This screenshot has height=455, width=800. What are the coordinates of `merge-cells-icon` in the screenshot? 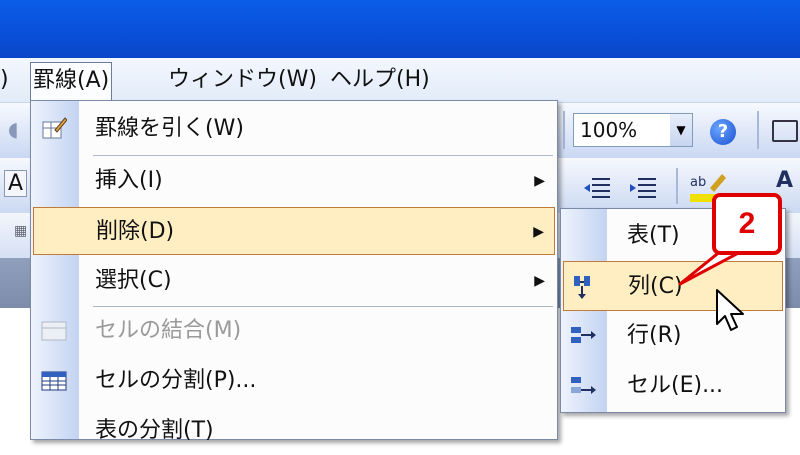 It's located at (54, 331).